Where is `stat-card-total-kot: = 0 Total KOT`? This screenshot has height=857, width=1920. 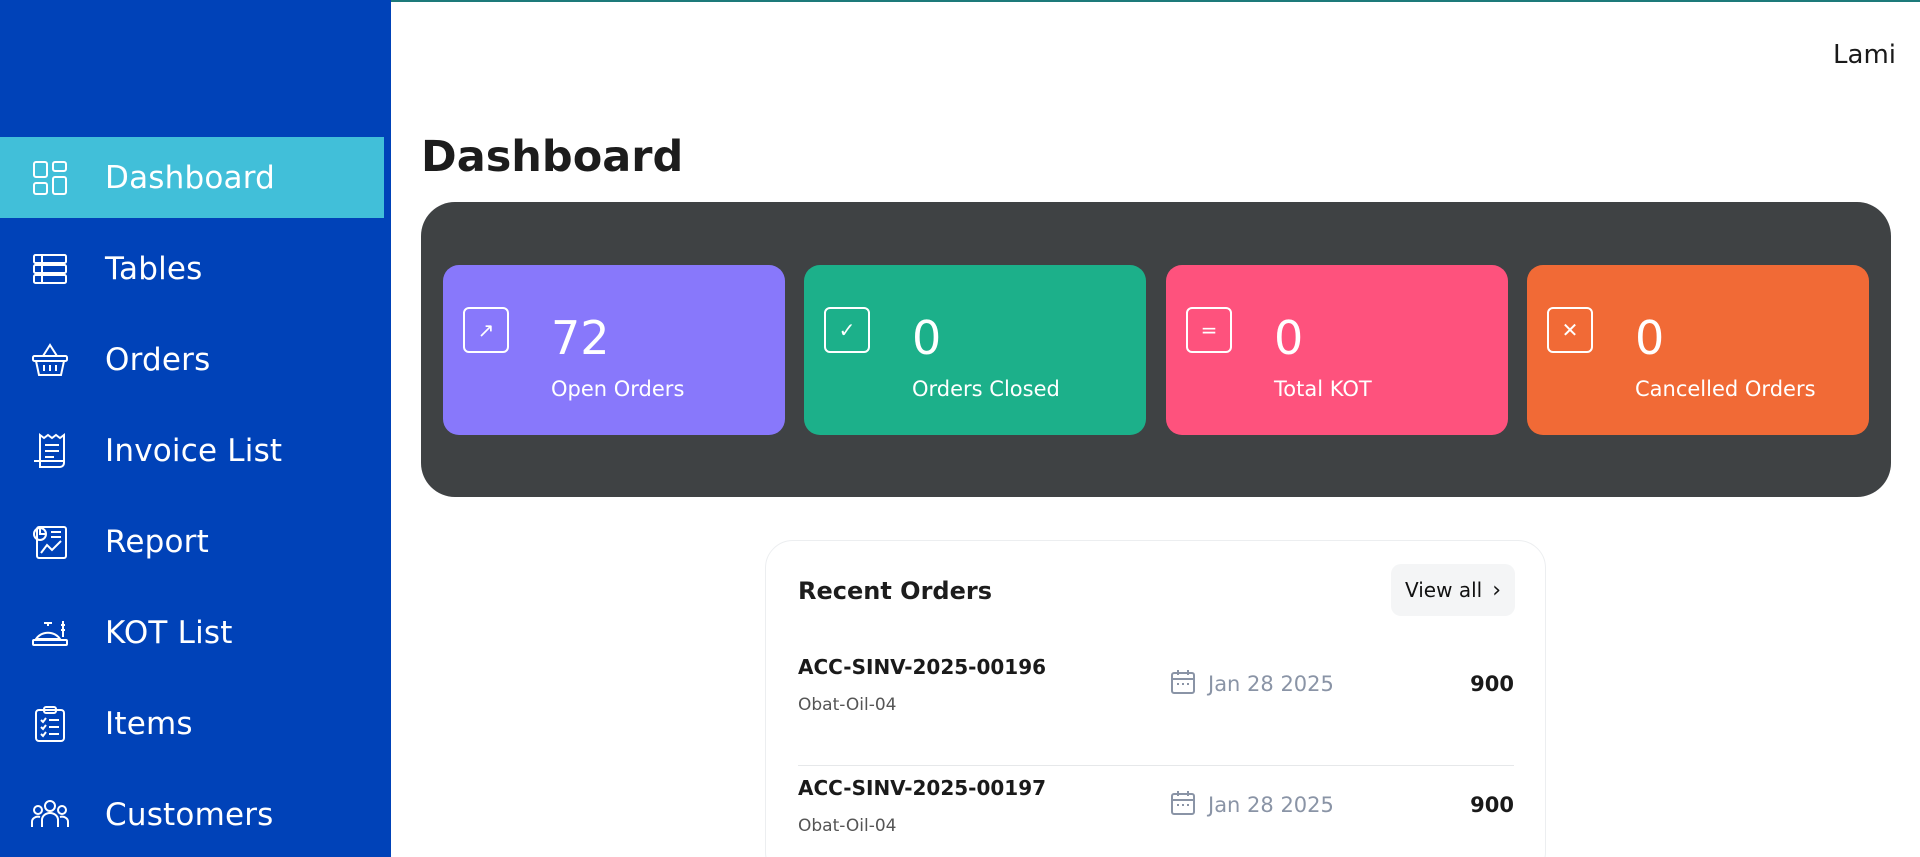
stat-card-total-kot: = 0 Total KOT is located at coordinates (1337, 350).